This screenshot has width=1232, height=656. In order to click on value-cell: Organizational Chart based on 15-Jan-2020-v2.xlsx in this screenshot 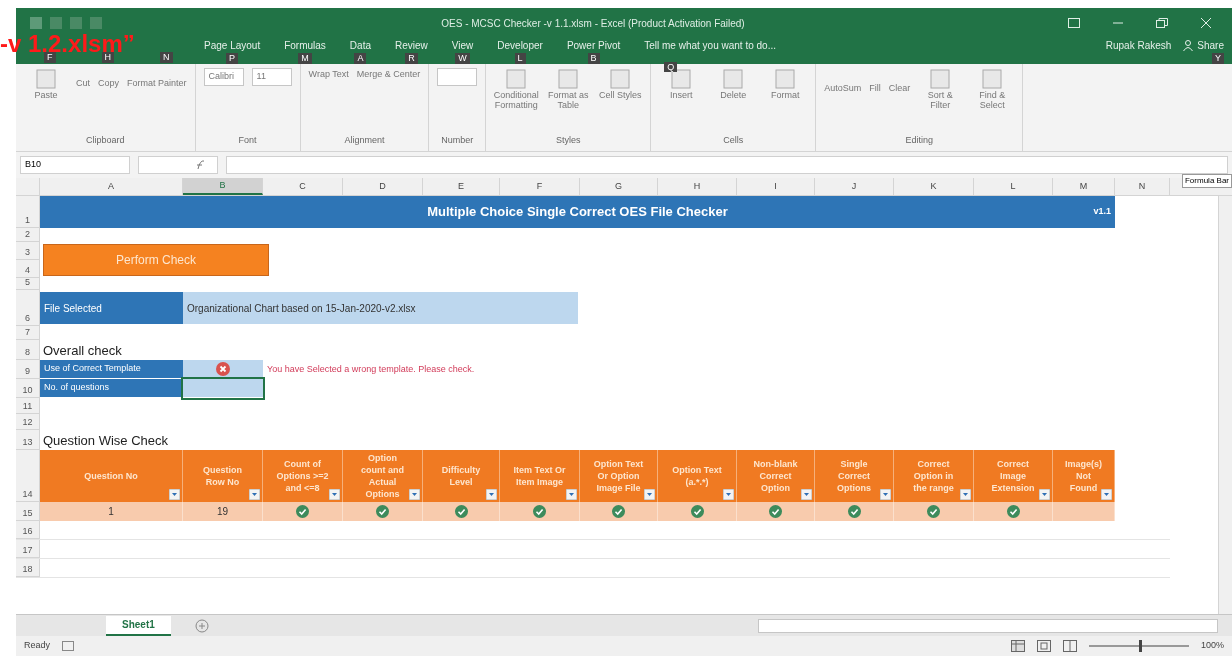, I will do `click(380, 308)`.